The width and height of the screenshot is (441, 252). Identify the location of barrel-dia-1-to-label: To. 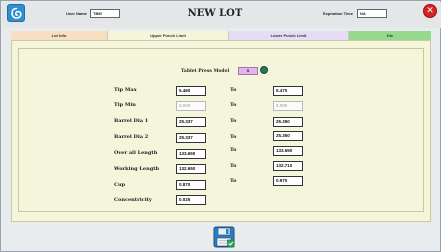
(233, 121).